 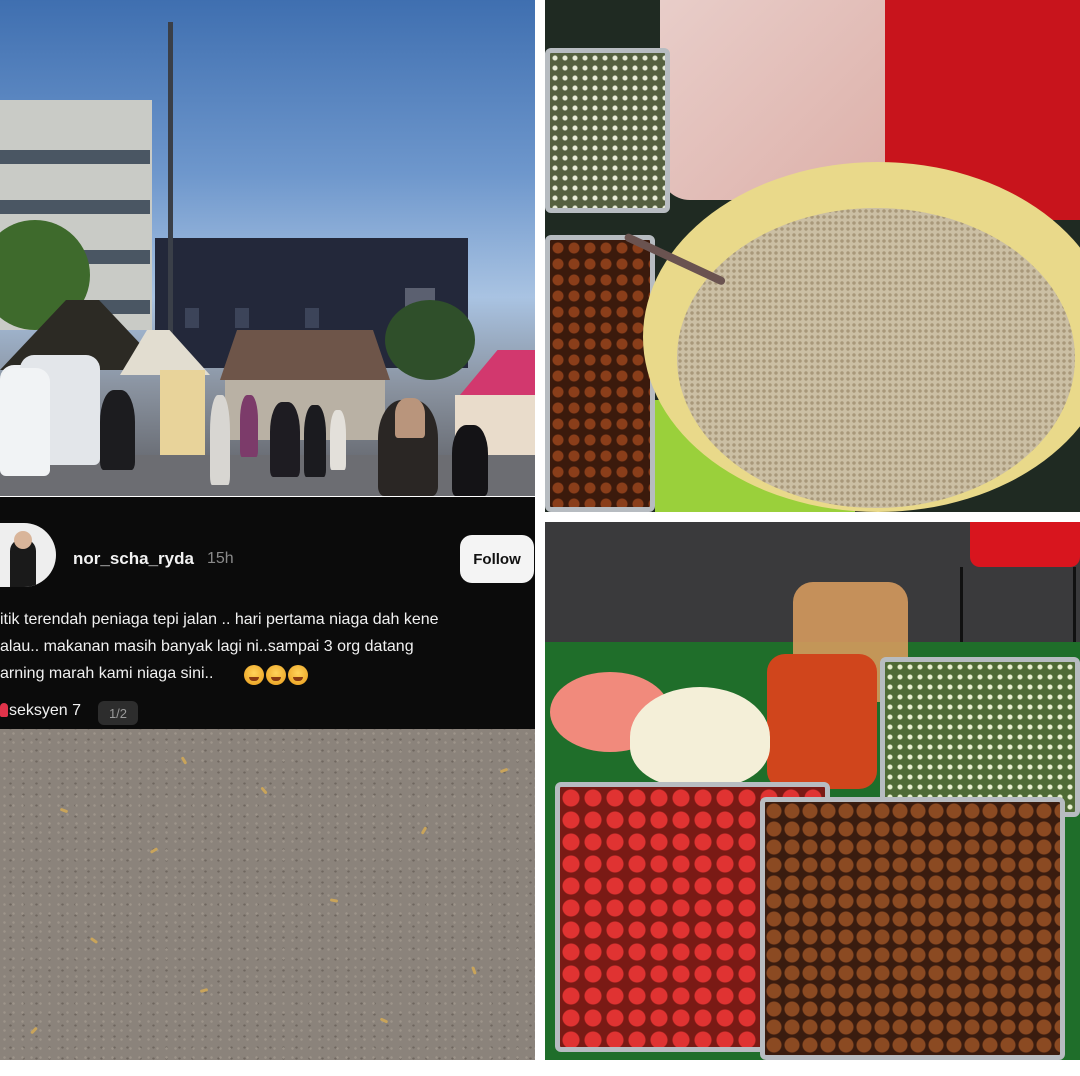 What do you see at coordinates (220, 558) in the screenshot?
I see `post-time: 15h` at bounding box center [220, 558].